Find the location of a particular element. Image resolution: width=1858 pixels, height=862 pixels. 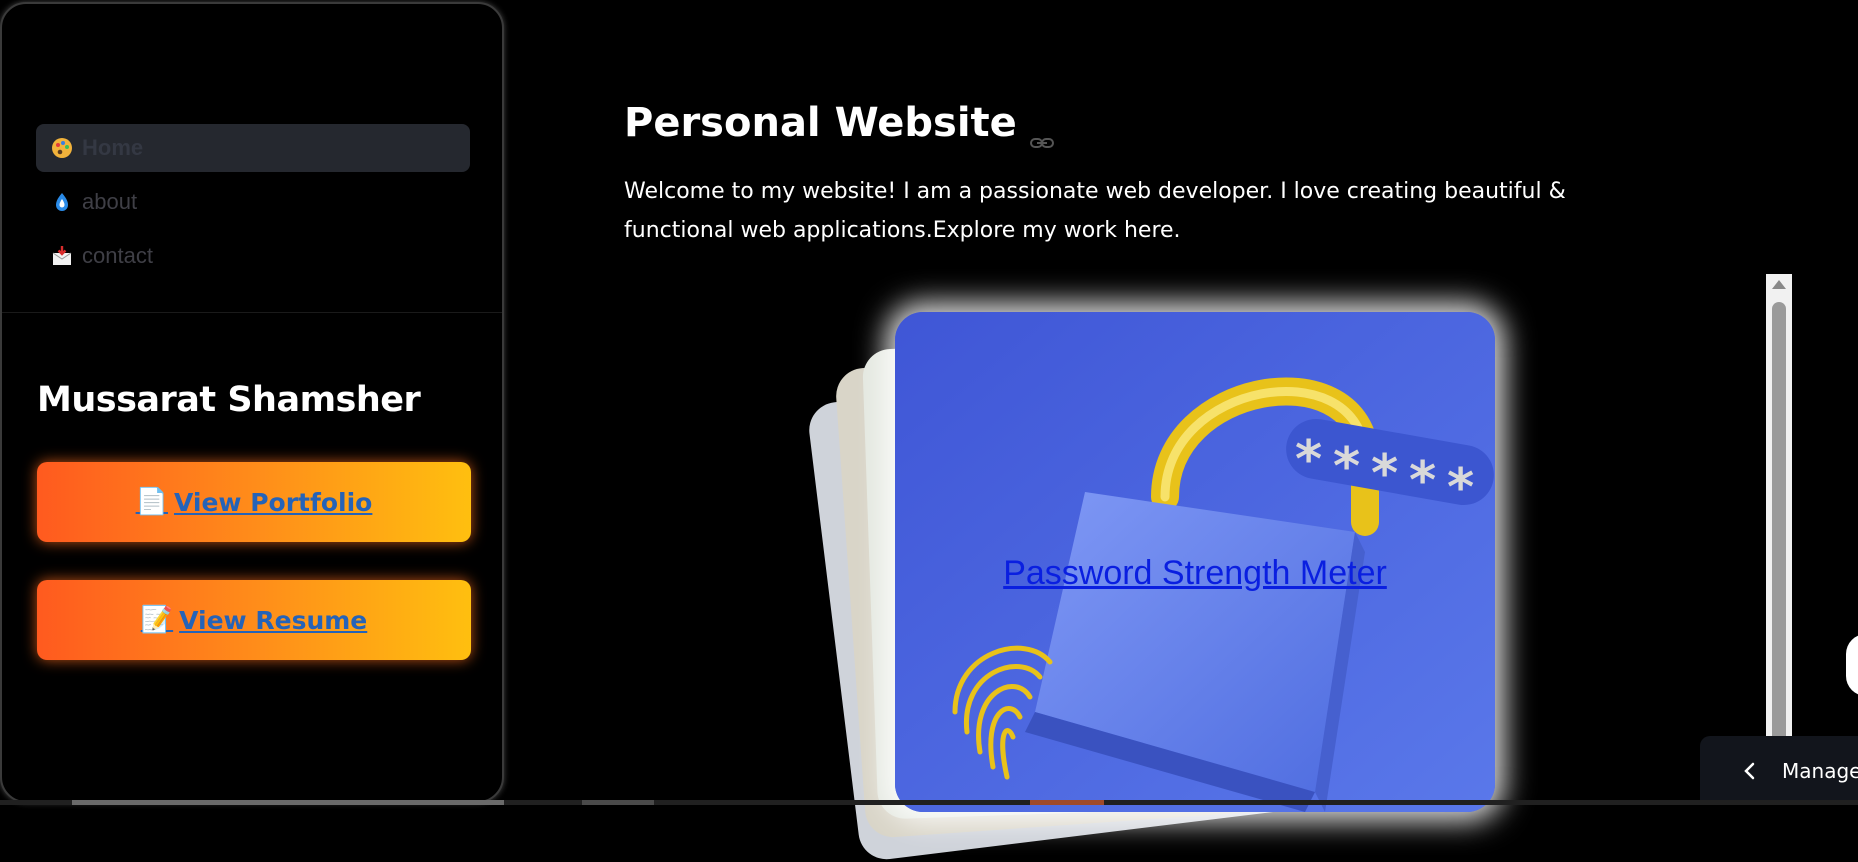

inbox-tray-icon is located at coordinates (62, 256).